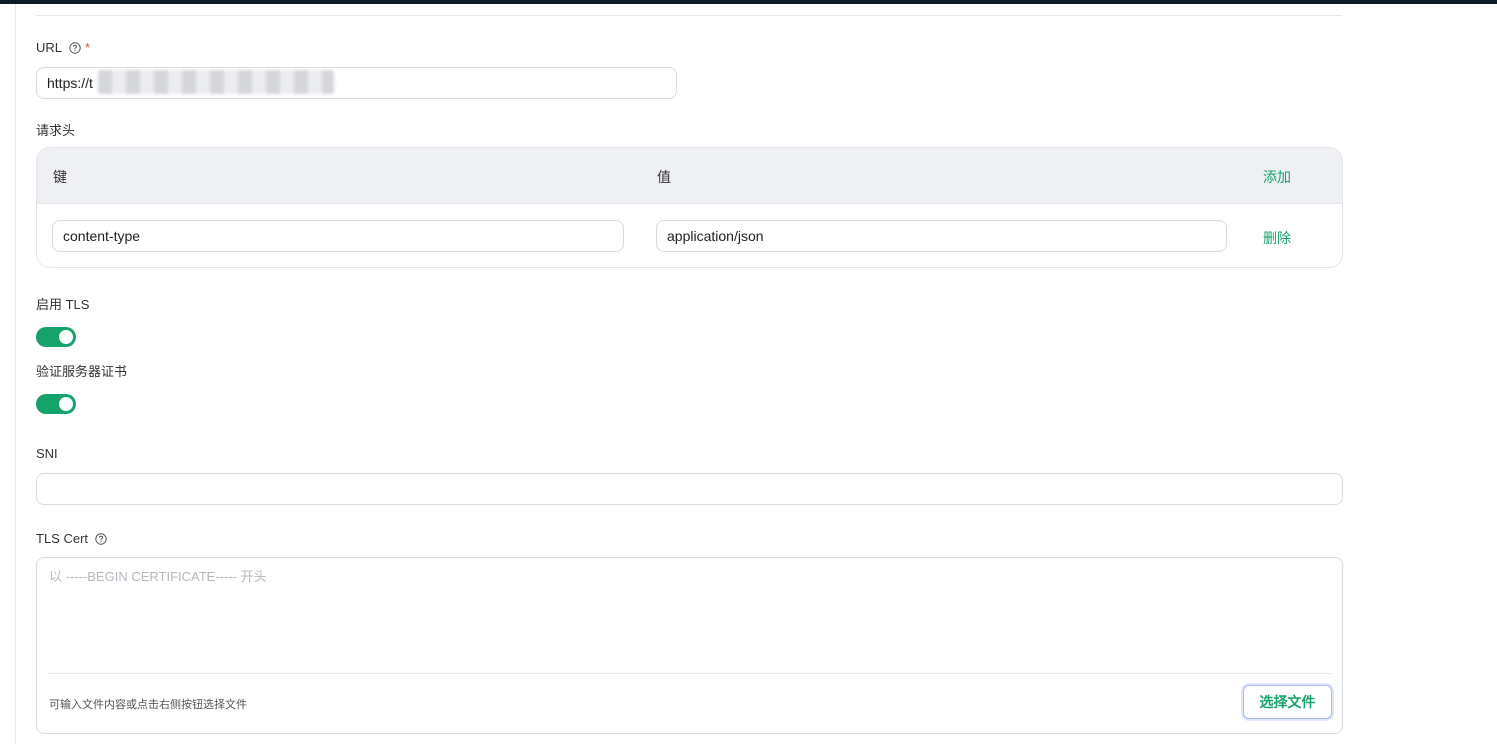  I want to click on choose-file-button: 选择文件, so click(1287, 702).